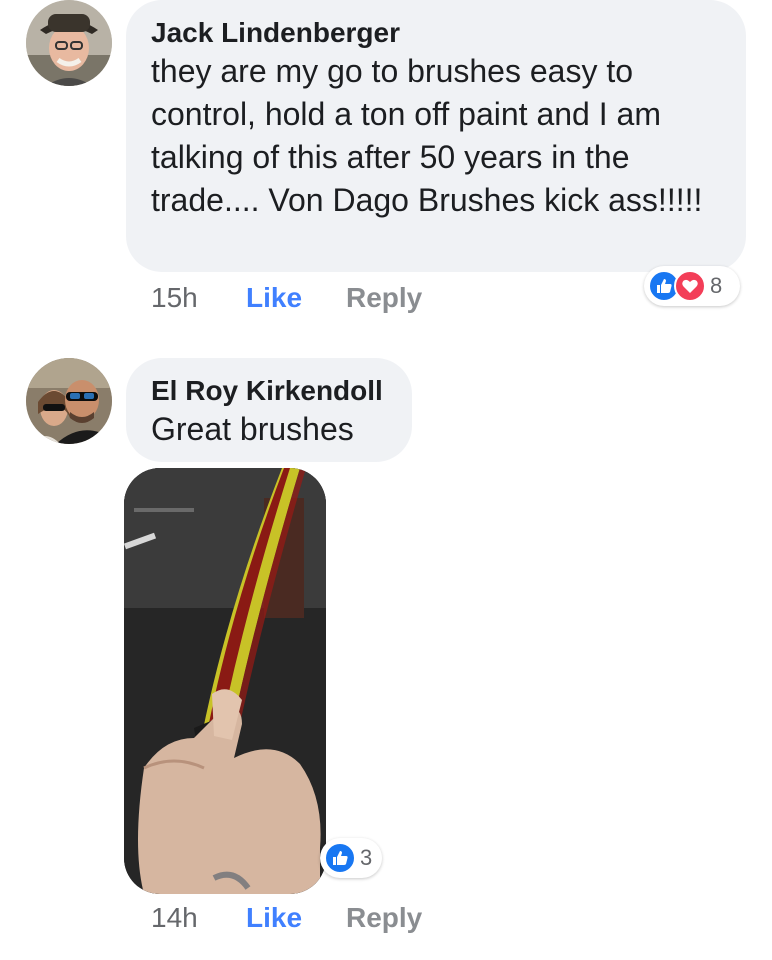  Describe the element at coordinates (340, 858) in the screenshot. I see `like-icon` at that location.